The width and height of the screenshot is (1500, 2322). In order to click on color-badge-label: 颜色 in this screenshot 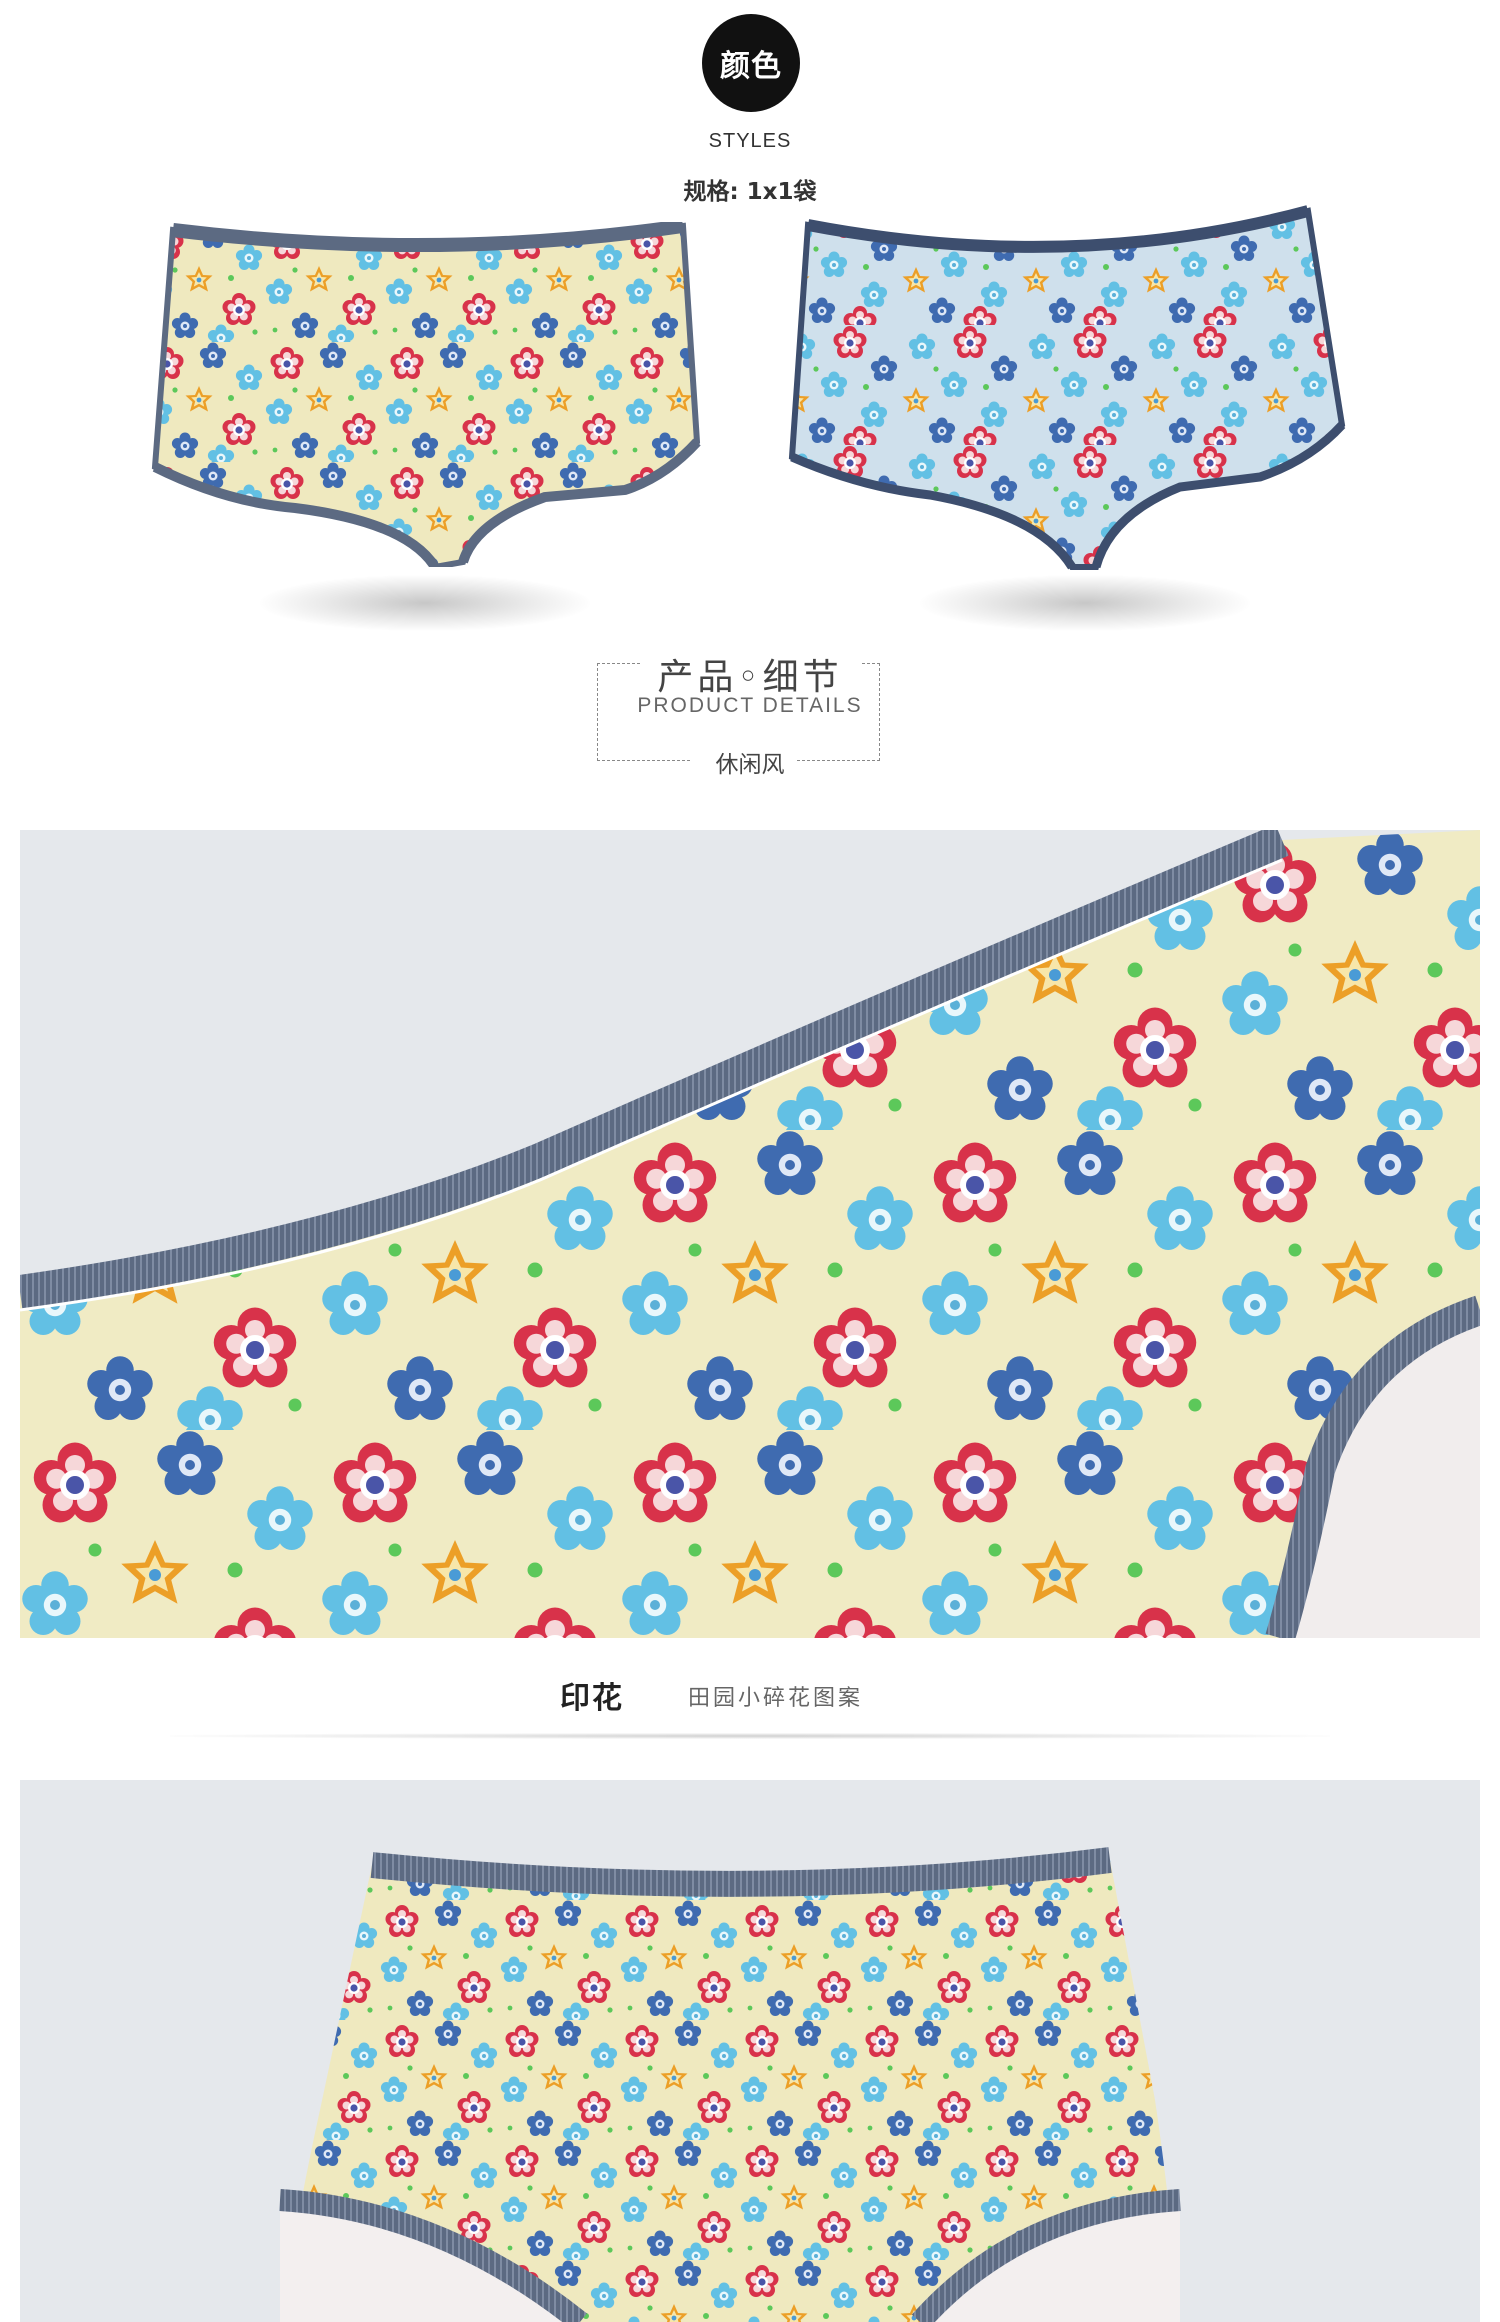, I will do `click(751, 66)`.